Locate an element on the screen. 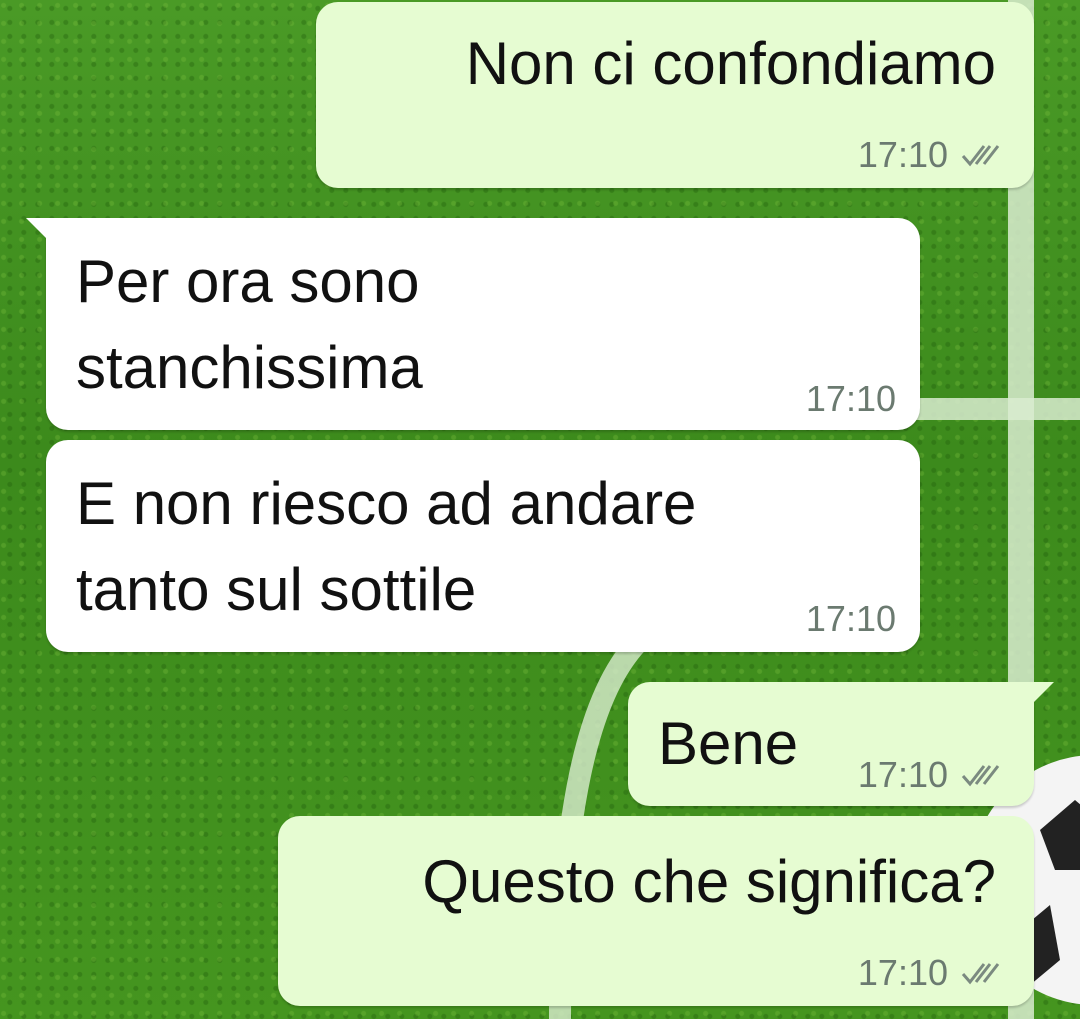 The height and width of the screenshot is (1019, 1080). message-bubble-outgoing: Bene 17:10 is located at coordinates (841, 744).